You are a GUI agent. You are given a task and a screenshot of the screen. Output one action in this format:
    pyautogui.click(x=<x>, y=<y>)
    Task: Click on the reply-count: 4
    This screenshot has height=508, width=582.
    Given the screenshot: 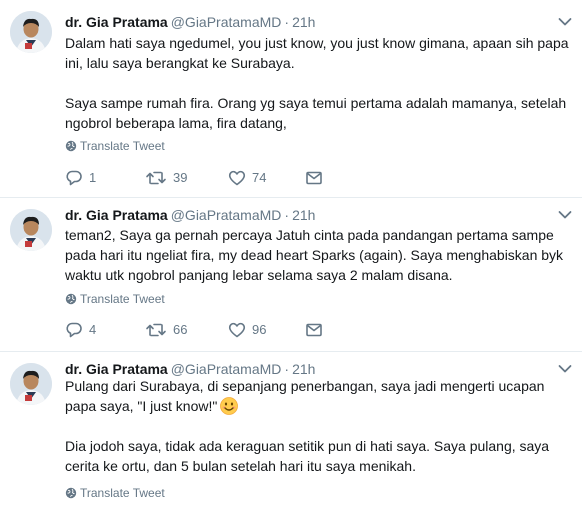 What is the action you would take?
    pyautogui.click(x=93, y=329)
    